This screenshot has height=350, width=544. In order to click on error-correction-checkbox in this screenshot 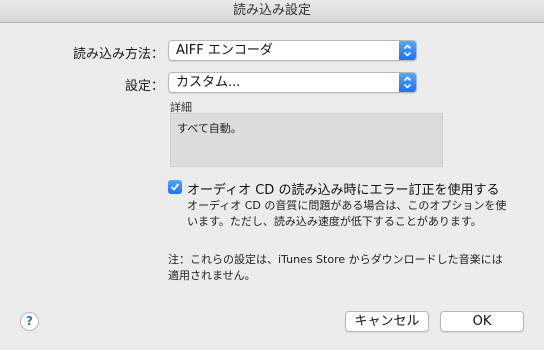, I will do `click(175, 187)`.